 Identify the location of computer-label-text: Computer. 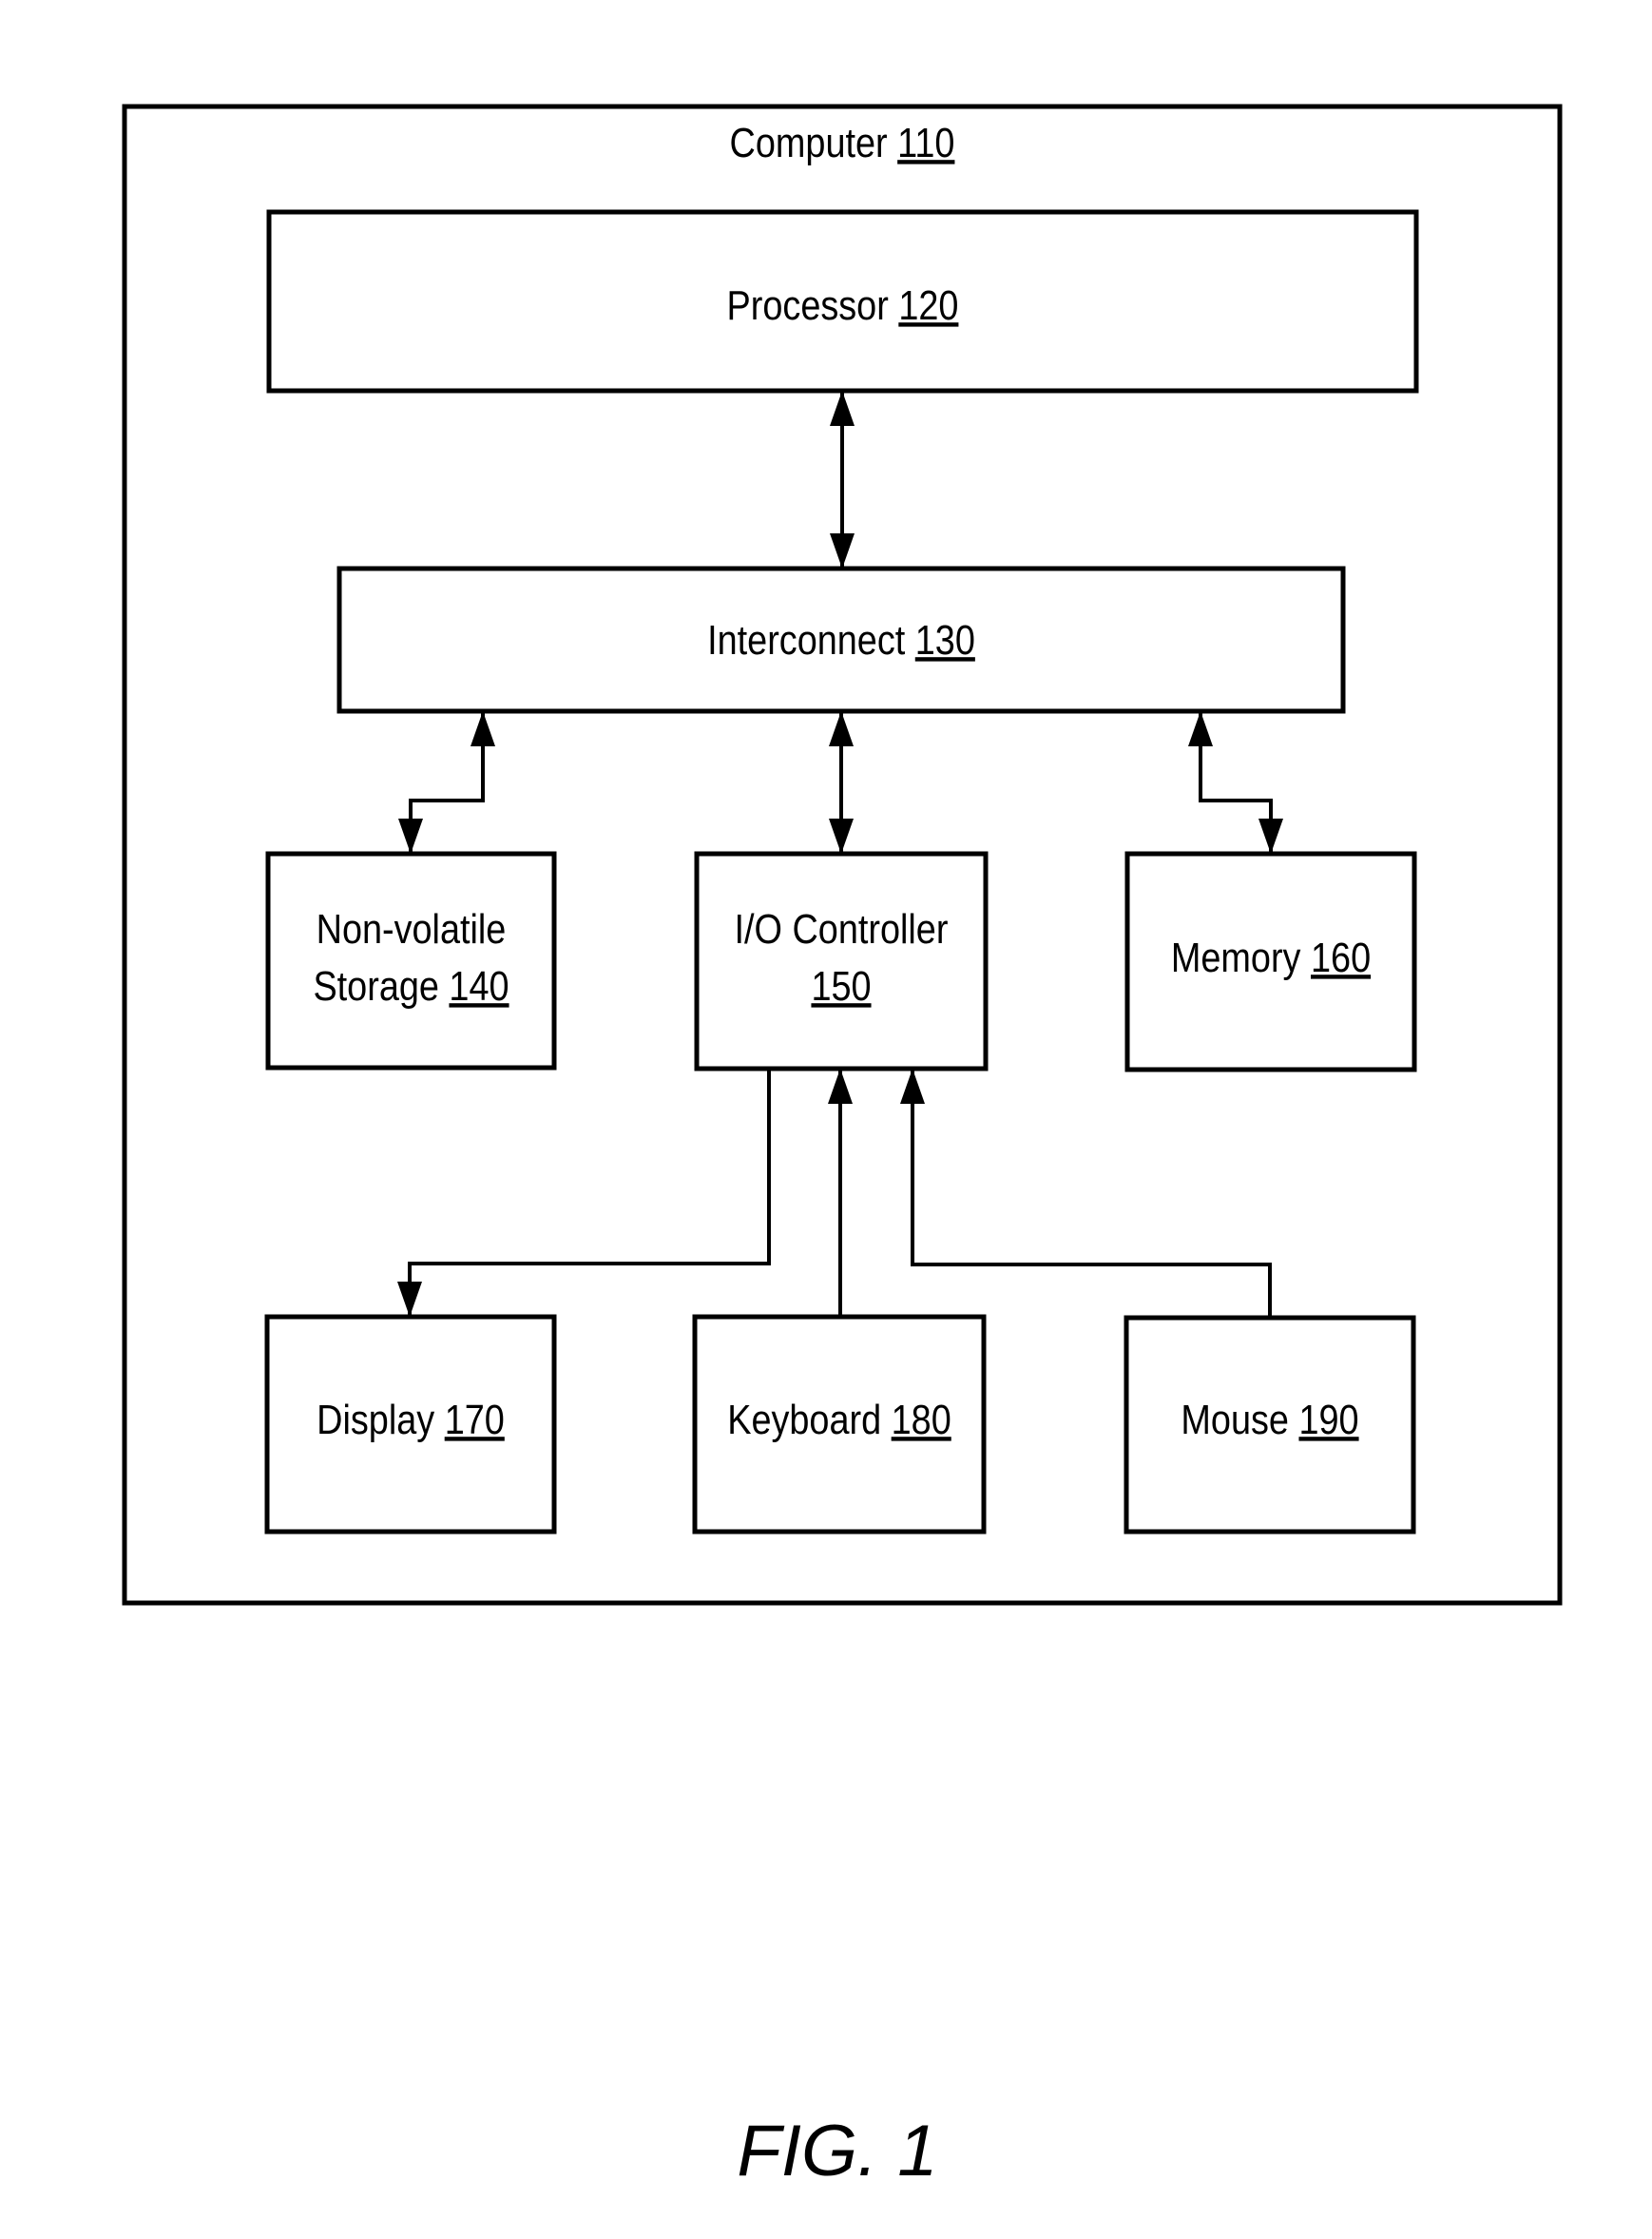
(809, 142).